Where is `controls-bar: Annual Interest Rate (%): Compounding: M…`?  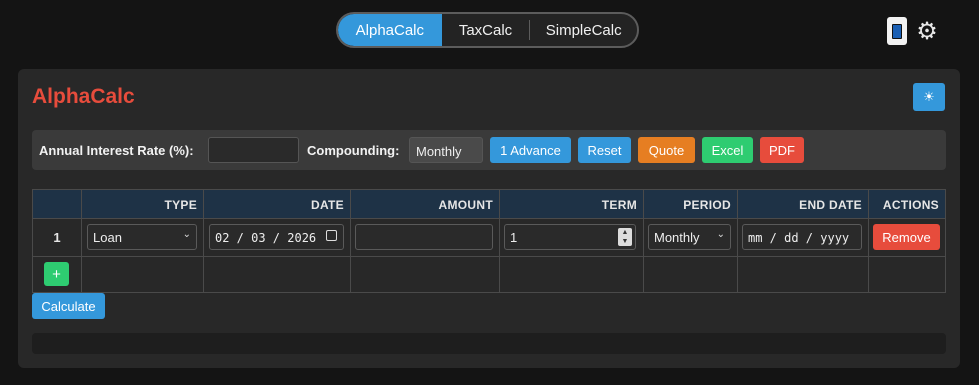
controls-bar: Annual Interest Rate (%): Compounding: M… is located at coordinates (489, 150).